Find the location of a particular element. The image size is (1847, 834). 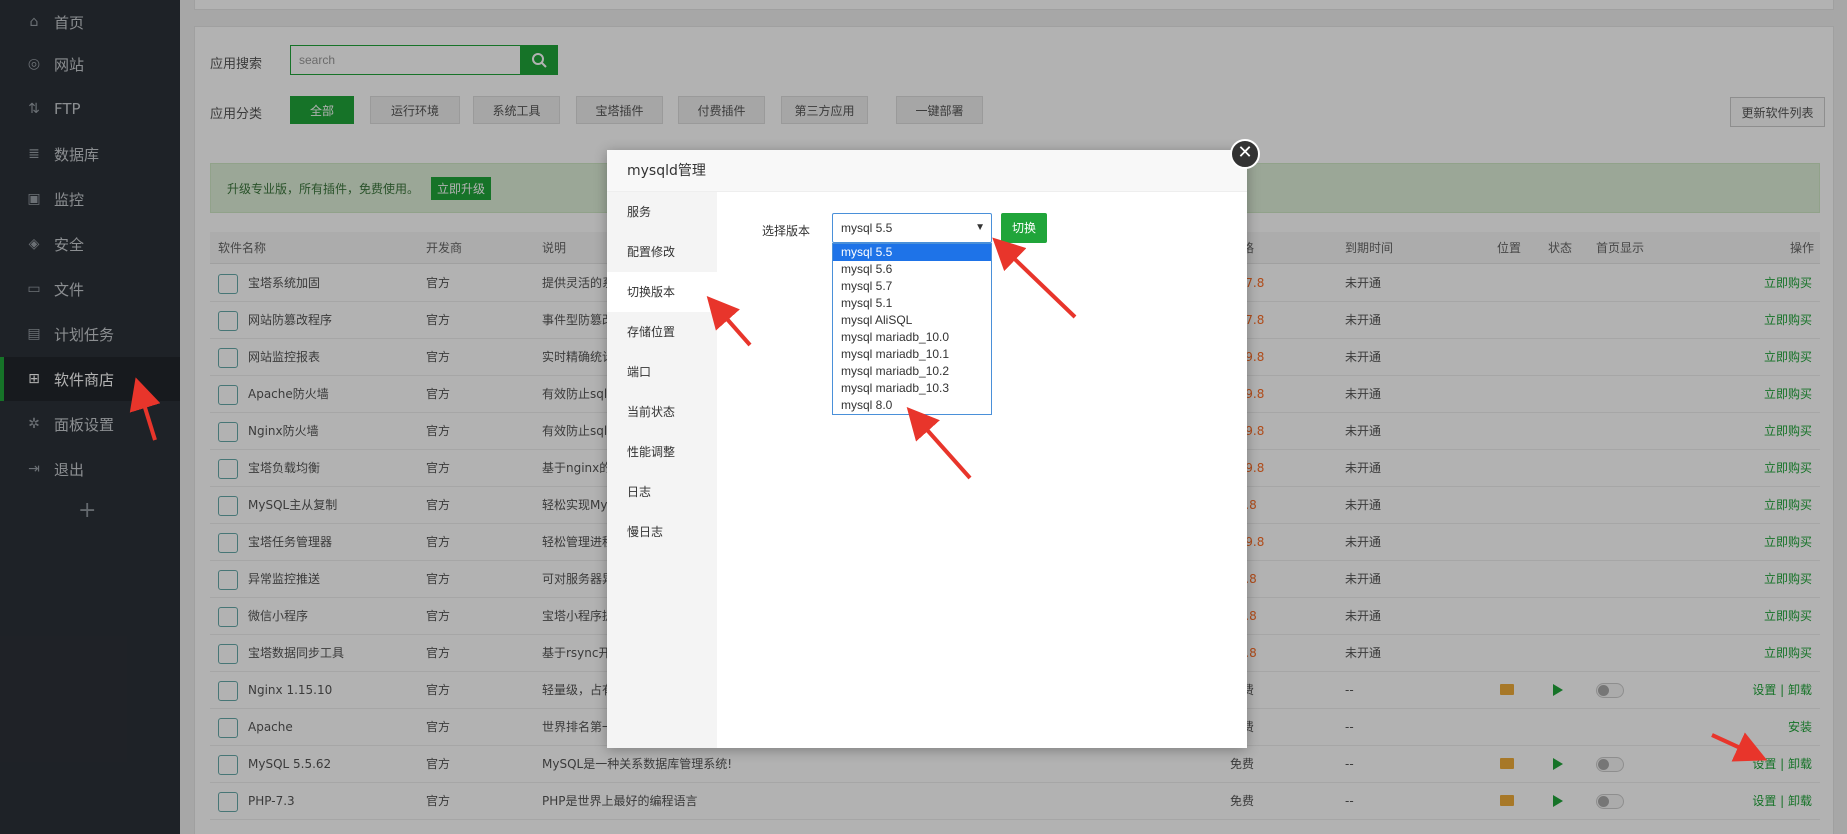

version-option: mysql 5.5 is located at coordinates (912, 252).